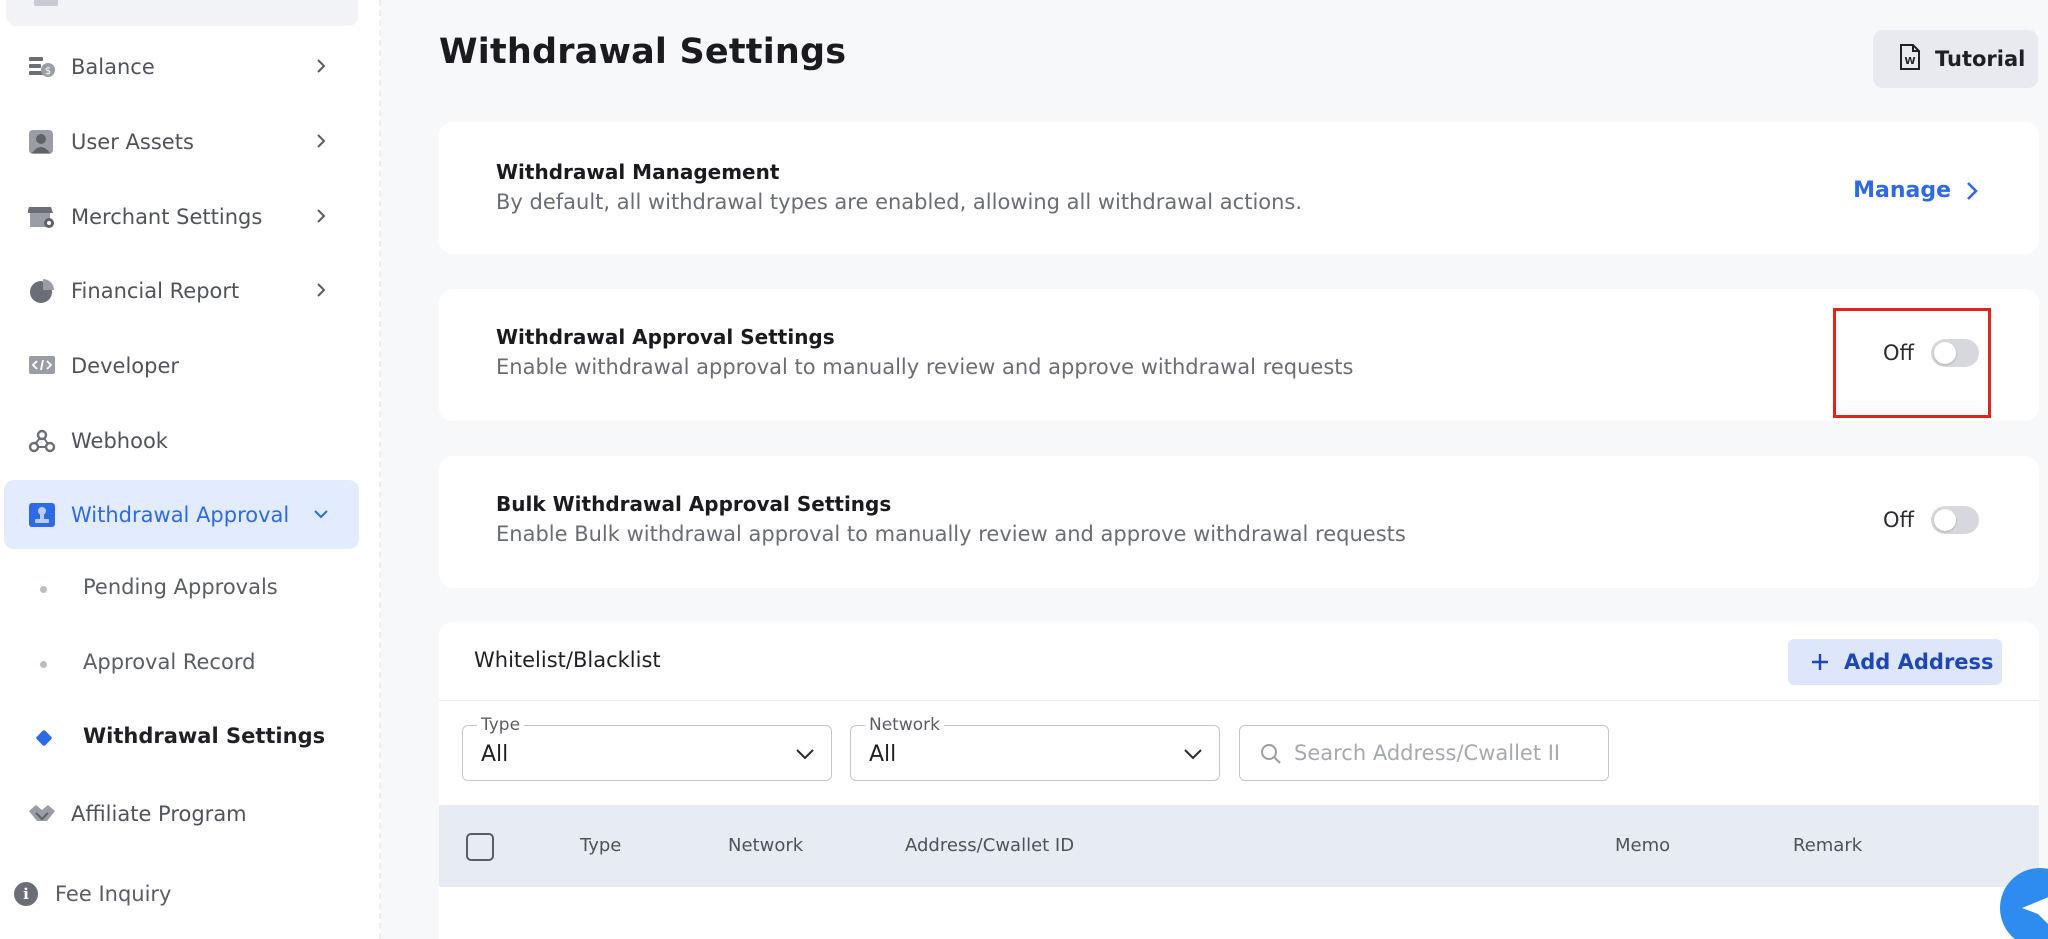 Image resolution: width=2048 pixels, height=939 pixels. What do you see at coordinates (694, 504) in the screenshot?
I see `card-title: Bulk Withdrawal Approval Settings` at bounding box center [694, 504].